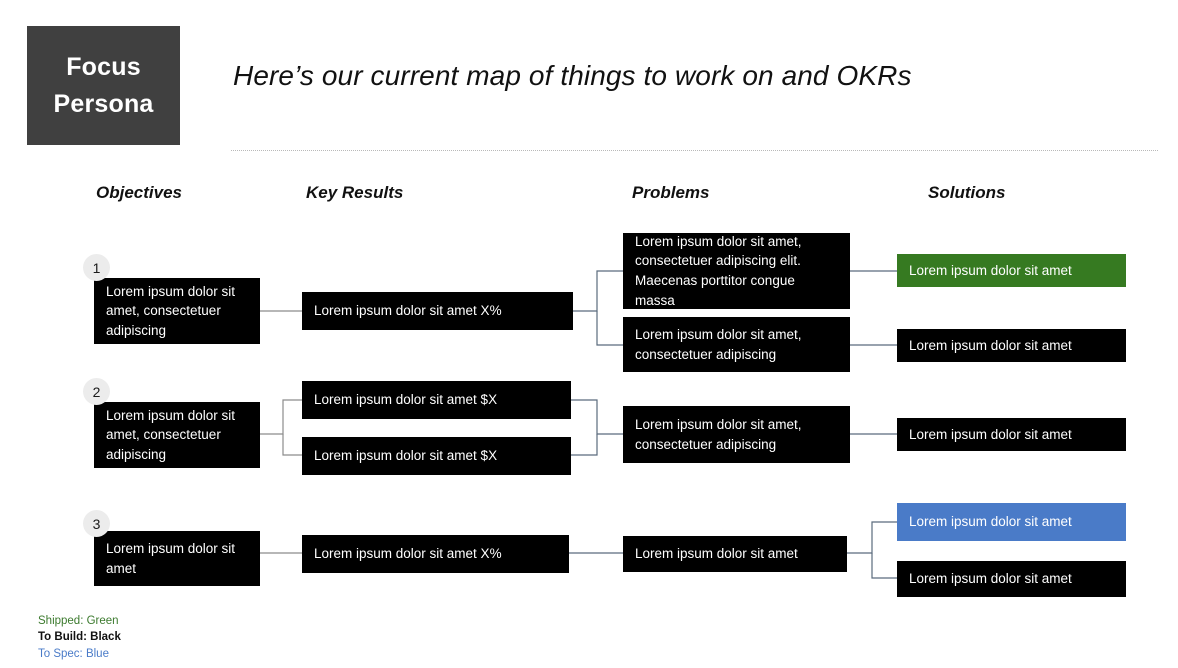  Describe the element at coordinates (73, 653) in the screenshot. I see `legend-item-to-spec: To Spec: Blue` at that location.